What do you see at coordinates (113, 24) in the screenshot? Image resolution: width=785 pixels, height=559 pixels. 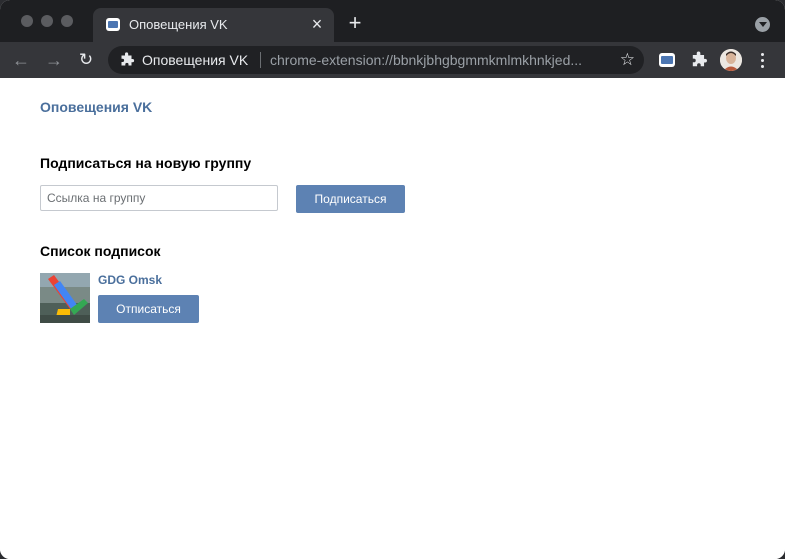 I see `extension-favicon-icon` at bounding box center [113, 24].